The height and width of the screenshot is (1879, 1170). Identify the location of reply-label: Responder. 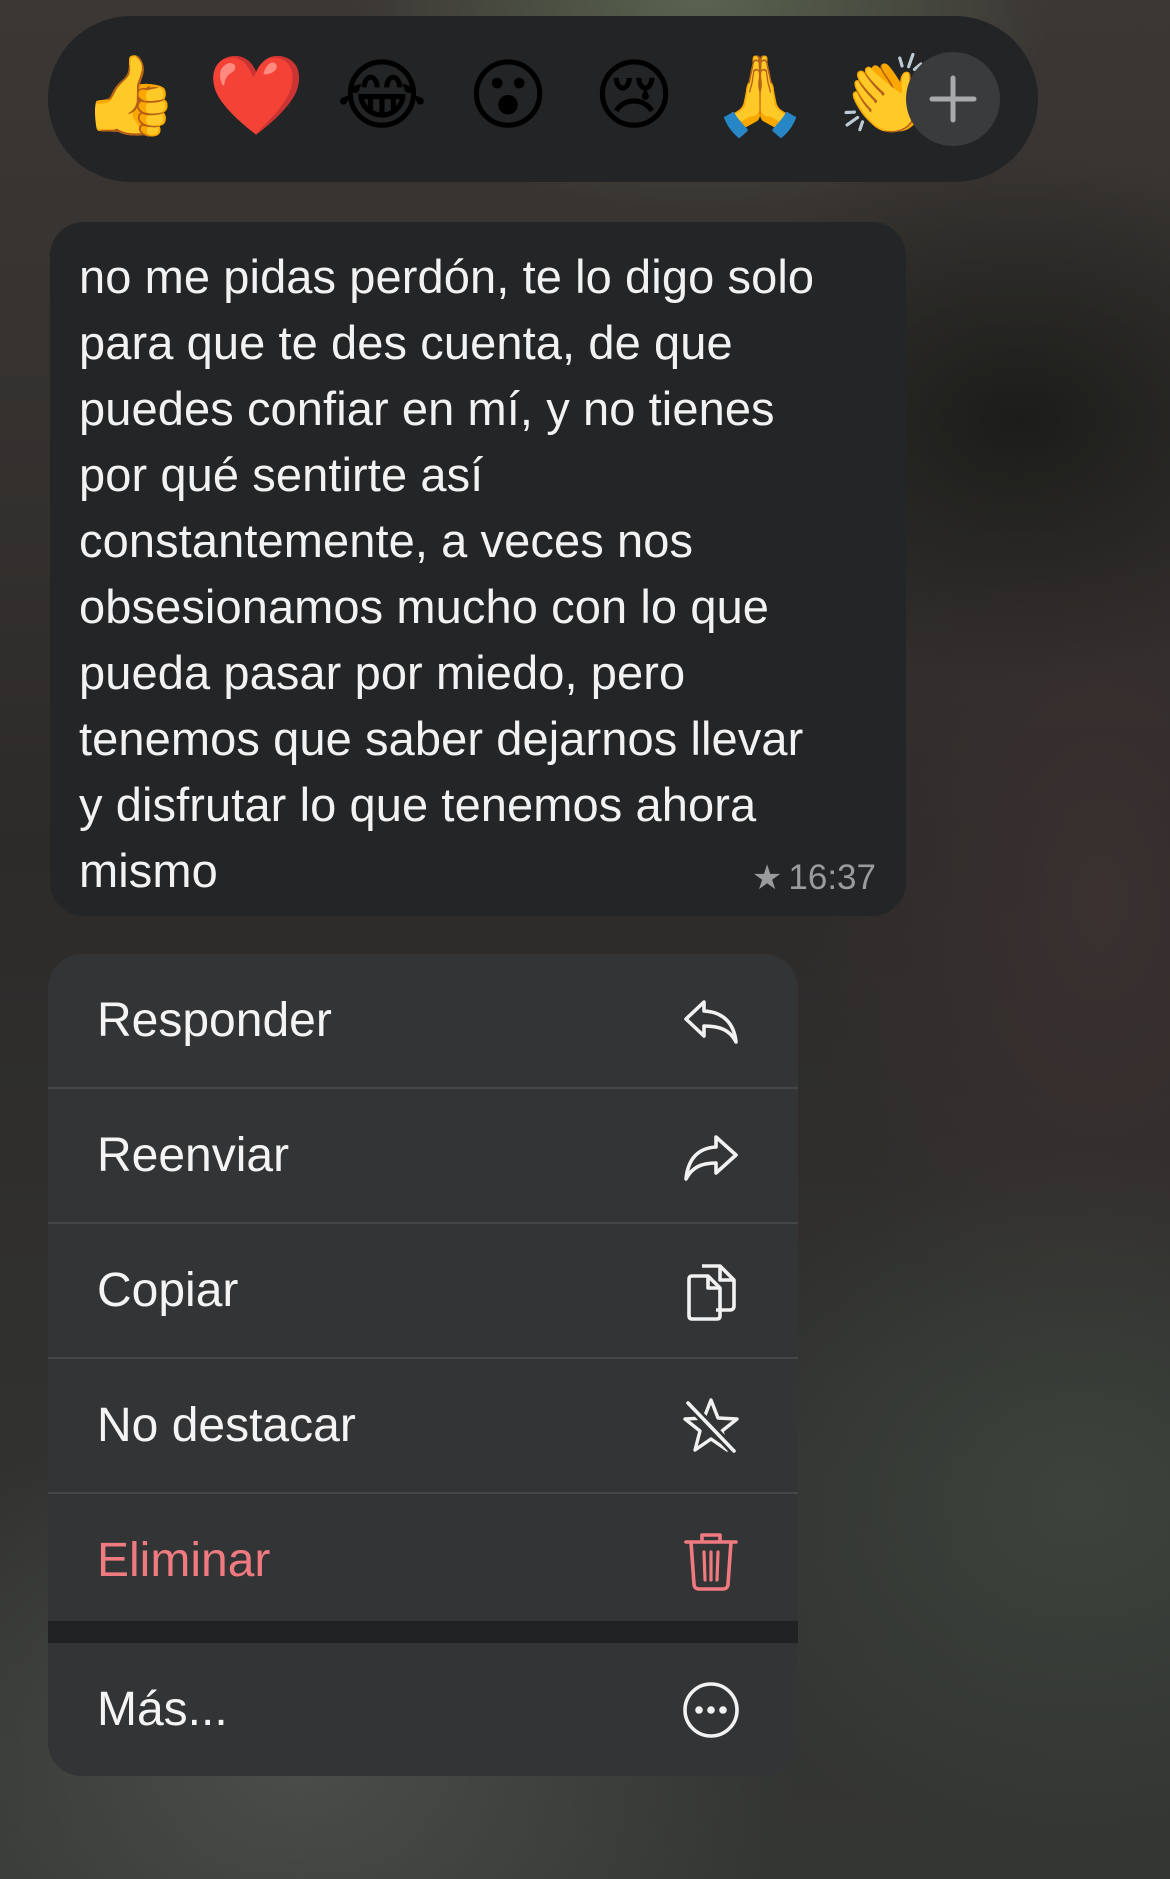
(214, 1020).